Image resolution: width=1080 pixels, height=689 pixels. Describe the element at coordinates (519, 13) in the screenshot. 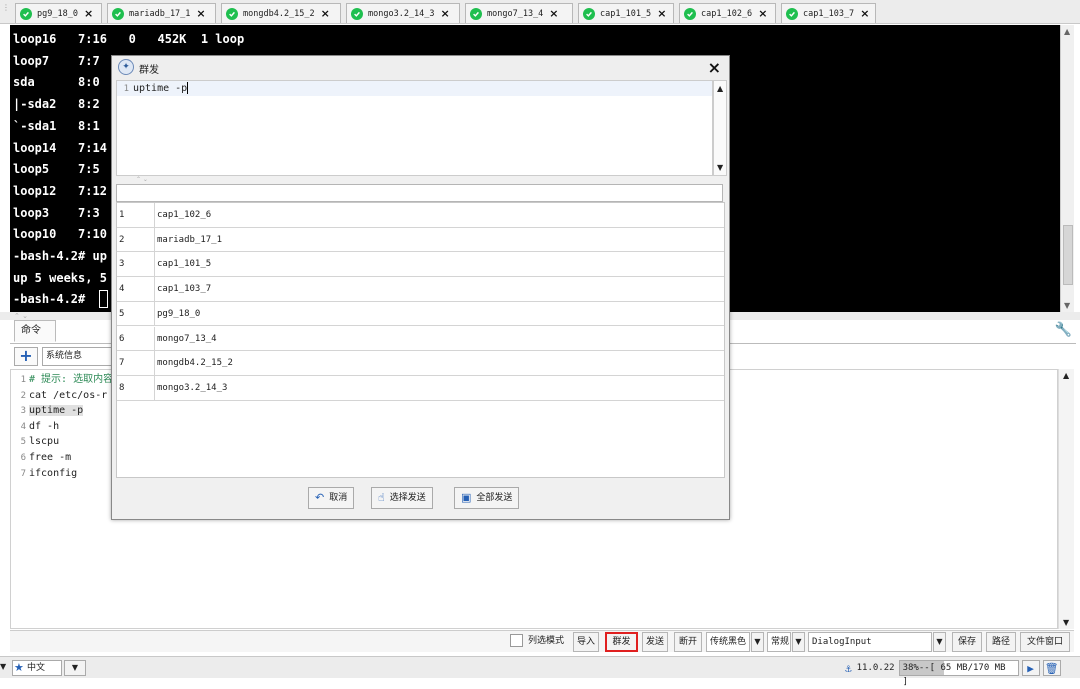

I see `session-tab: mongo7_13_4 ×` at that location.